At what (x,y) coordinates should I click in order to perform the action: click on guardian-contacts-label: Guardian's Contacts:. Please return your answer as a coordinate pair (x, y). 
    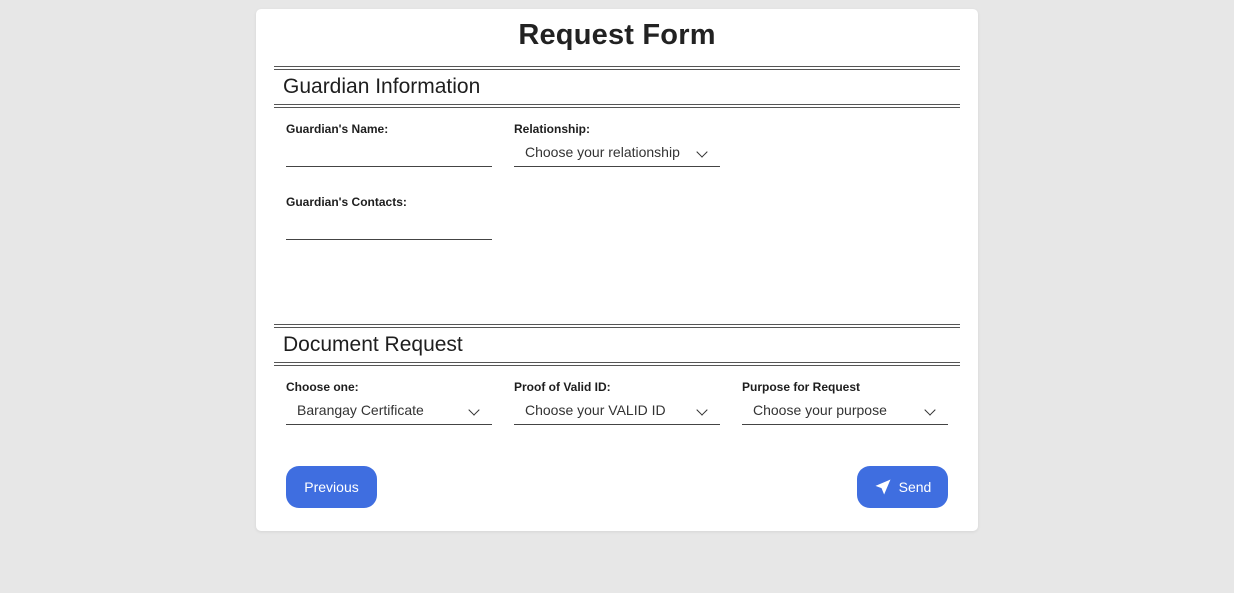
    Looking at the image, I should click on (346, 202).